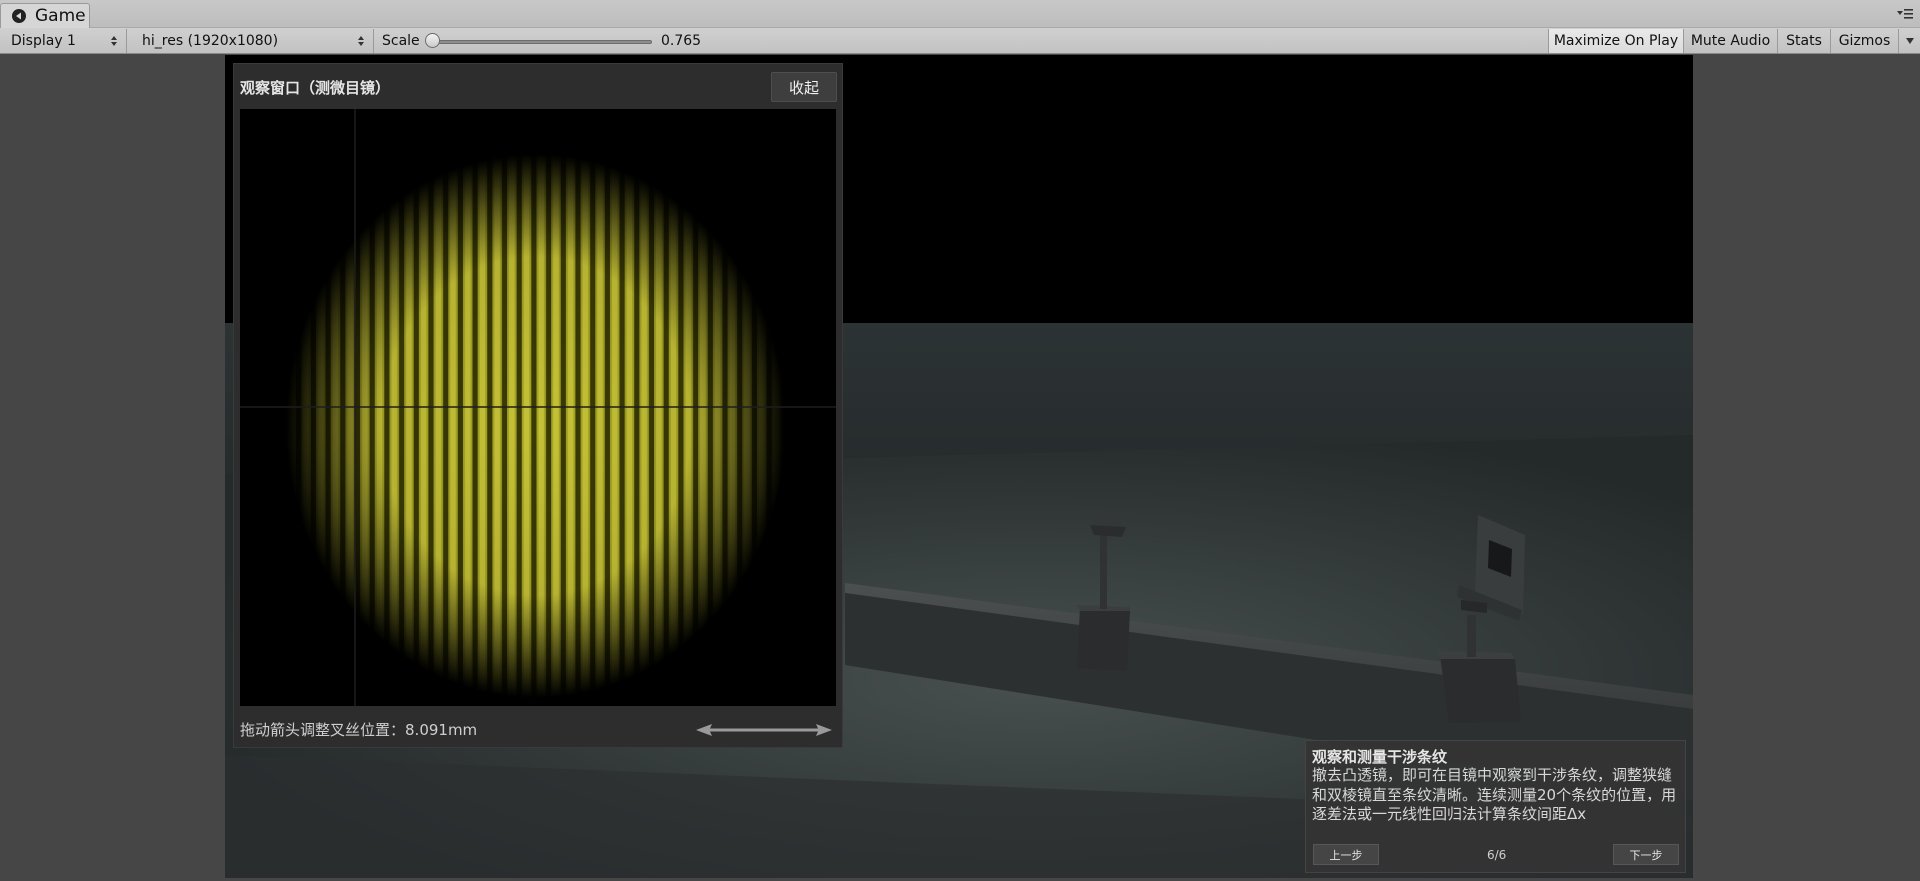 The width and height of the screenshot is (1920, 881). What do you see at coordinates (1905, 14) in the screenshot?
I see `window-menu-icon` at bounding box center [1905, 14].